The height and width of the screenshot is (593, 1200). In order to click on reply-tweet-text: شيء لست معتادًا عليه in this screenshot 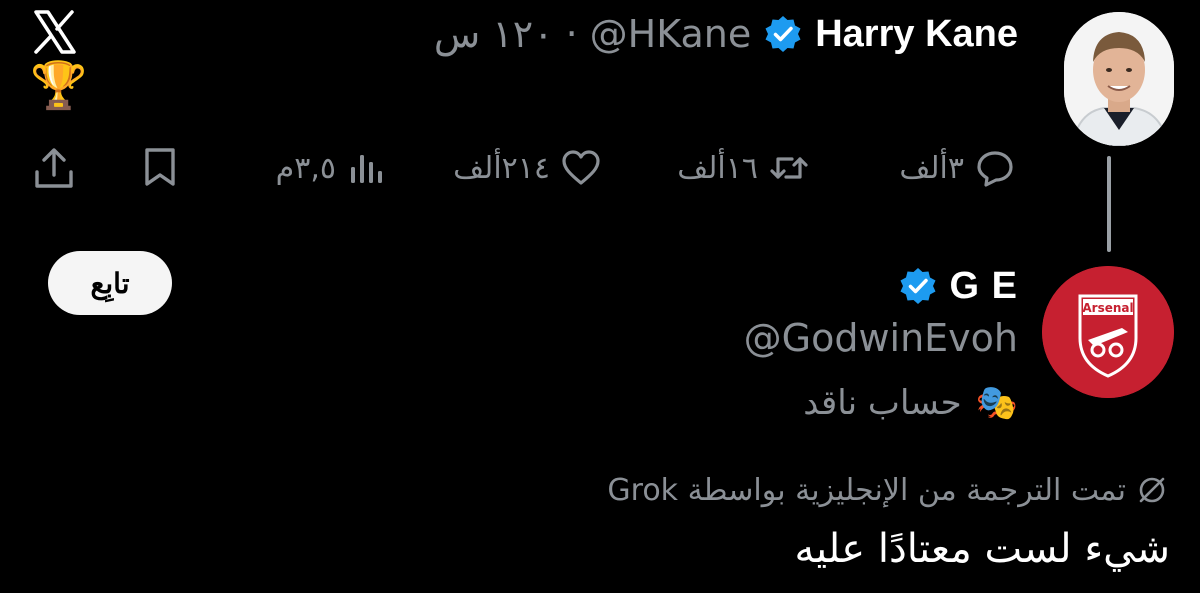, I will do `click(982, 549)`.